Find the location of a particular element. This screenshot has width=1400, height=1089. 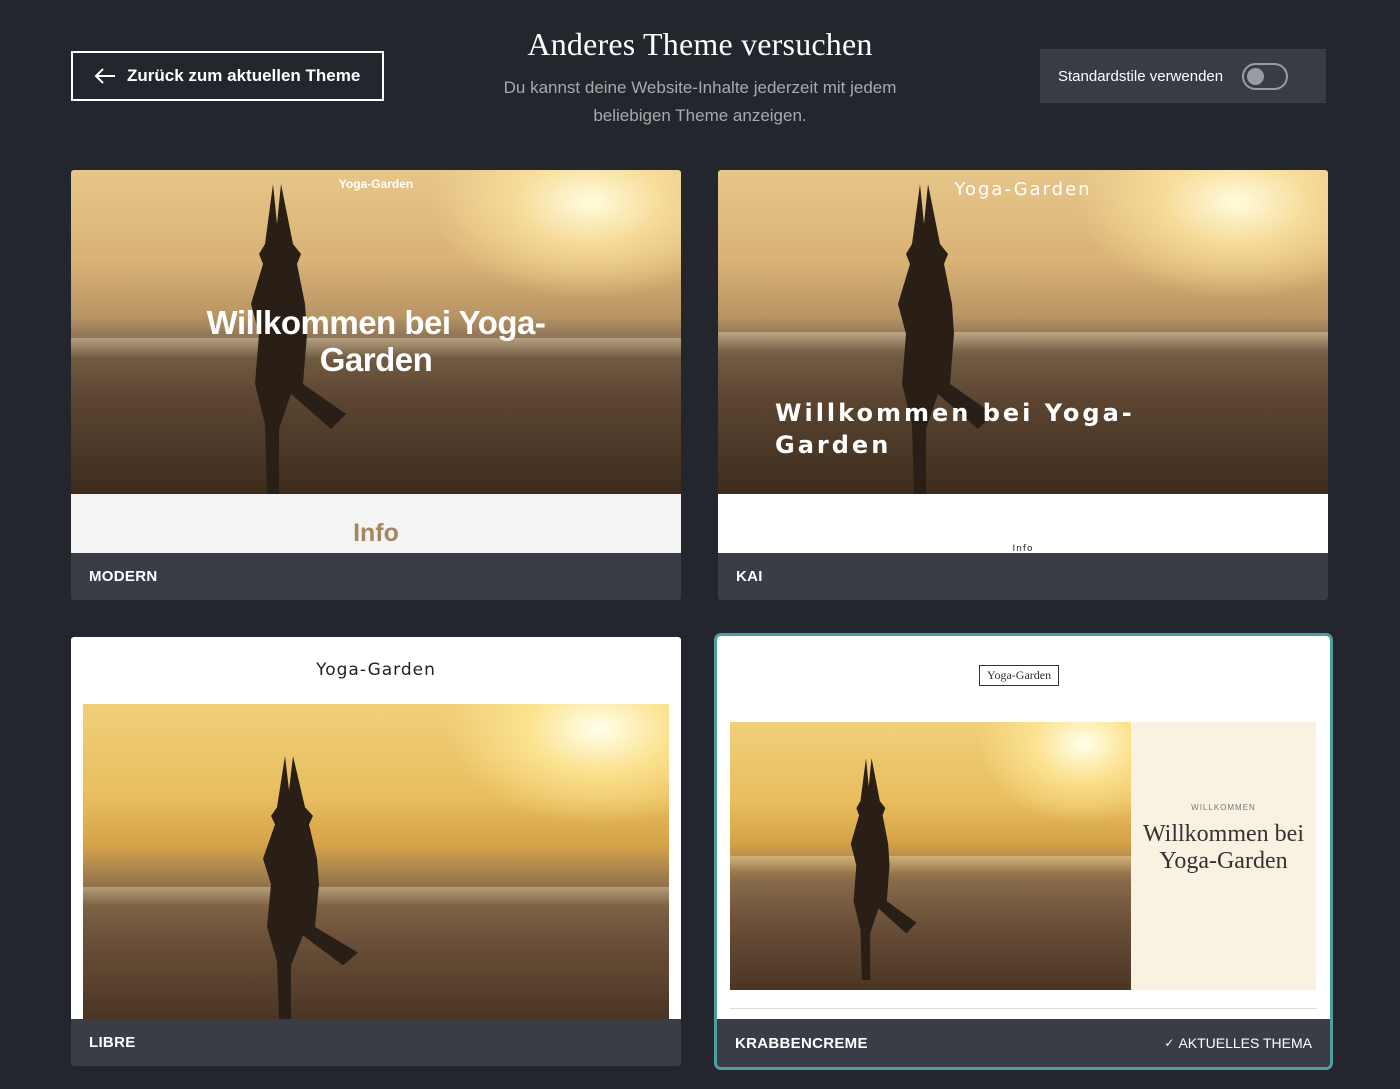

divider is located at coordinates (1023, 1008).